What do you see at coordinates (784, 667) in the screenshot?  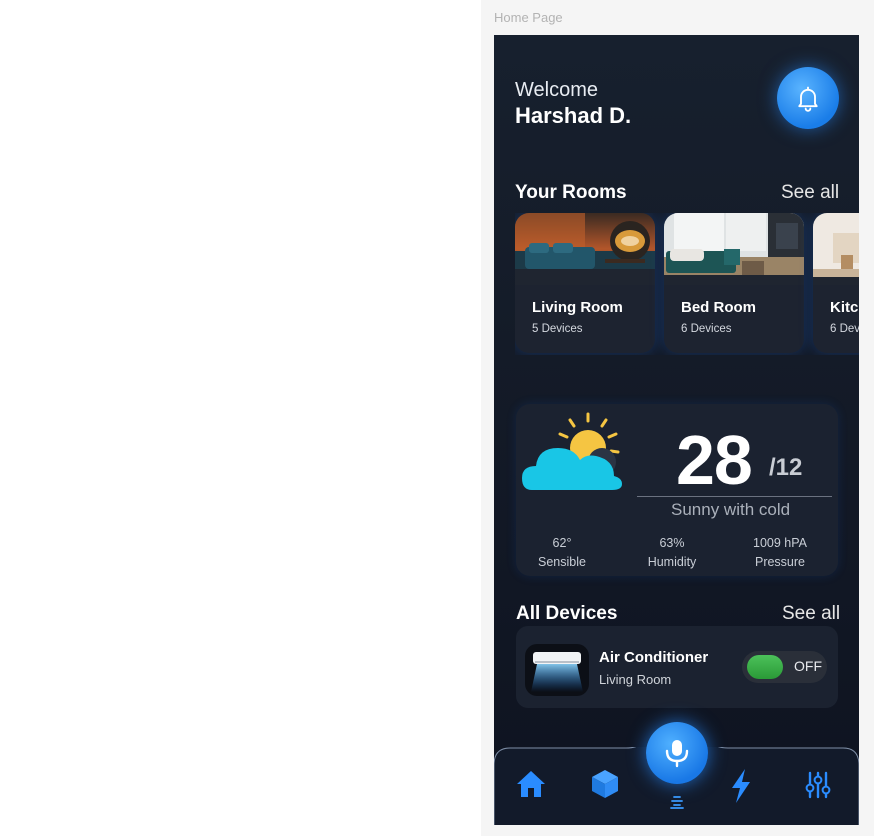 I see `device-power-toggle: OFF` at bounding box center [784, 667].